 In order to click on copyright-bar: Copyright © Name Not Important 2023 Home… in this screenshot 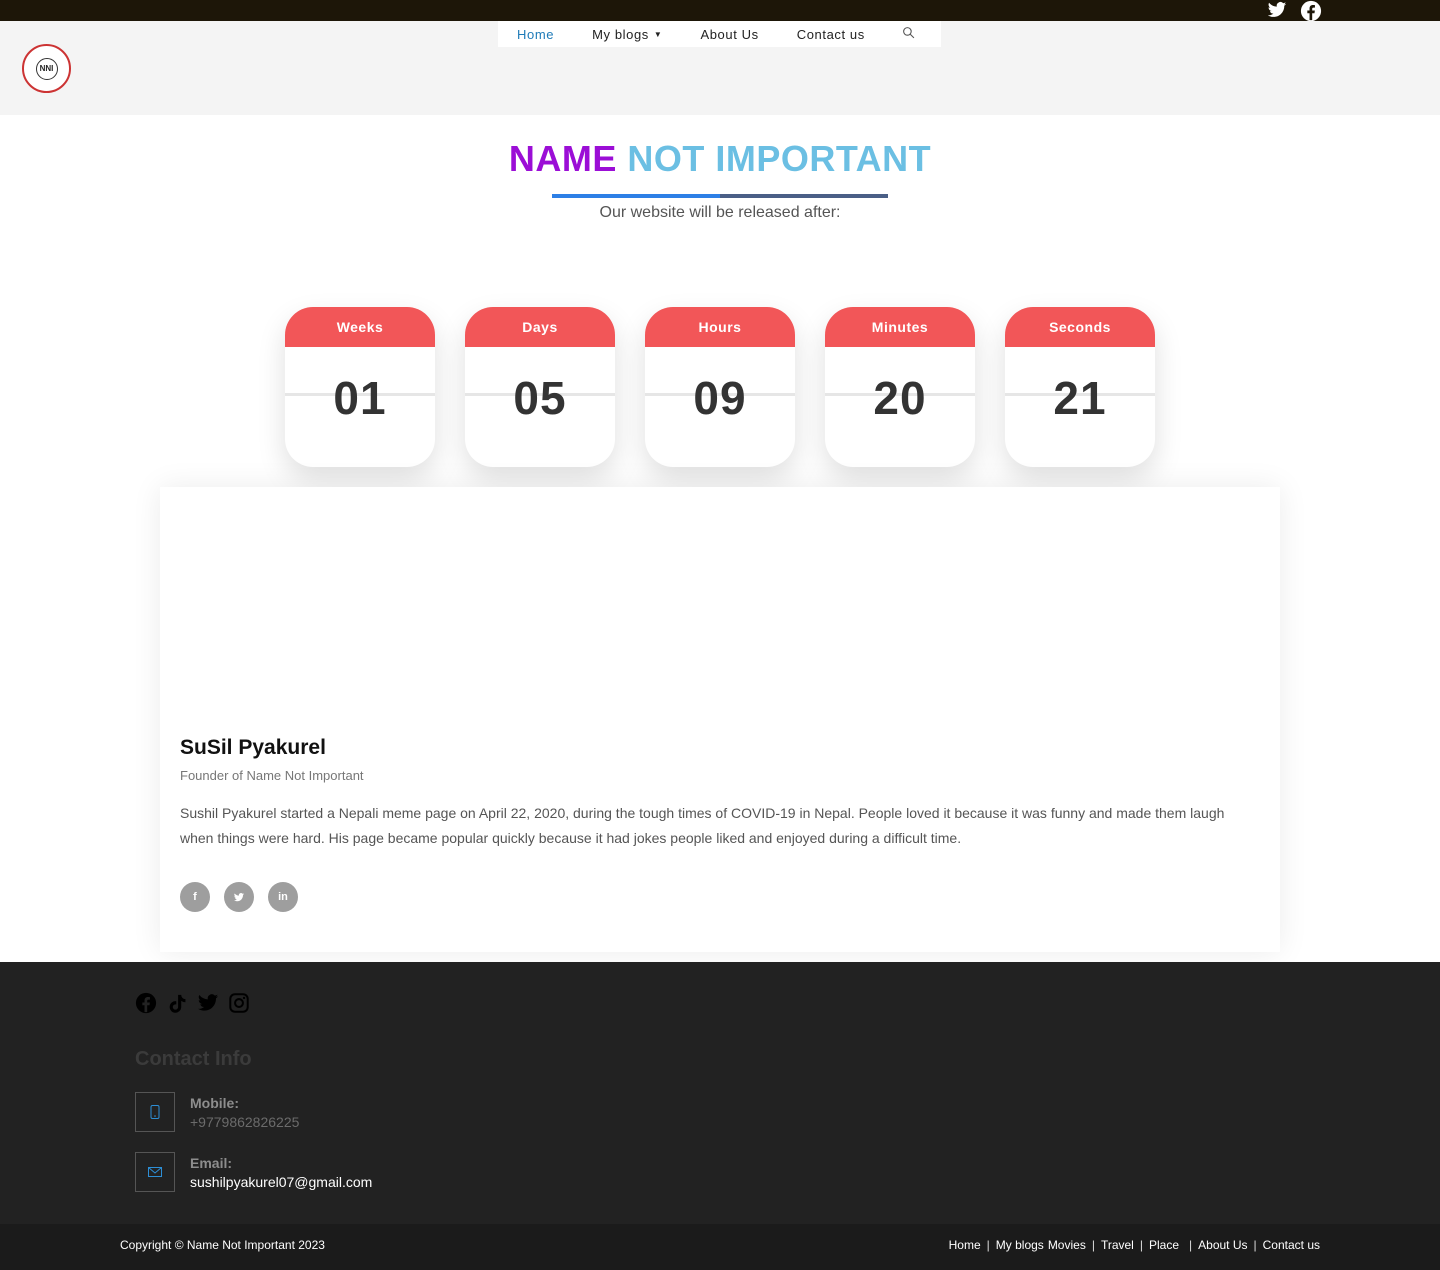, I will do `click(720, 1247)`.